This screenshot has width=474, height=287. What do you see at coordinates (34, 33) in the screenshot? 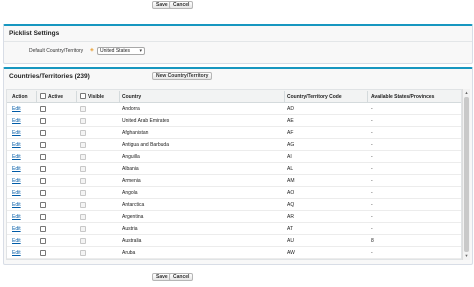
I see `picklist-settings-title: Picklist Settings` at bounding box center [34, 33].